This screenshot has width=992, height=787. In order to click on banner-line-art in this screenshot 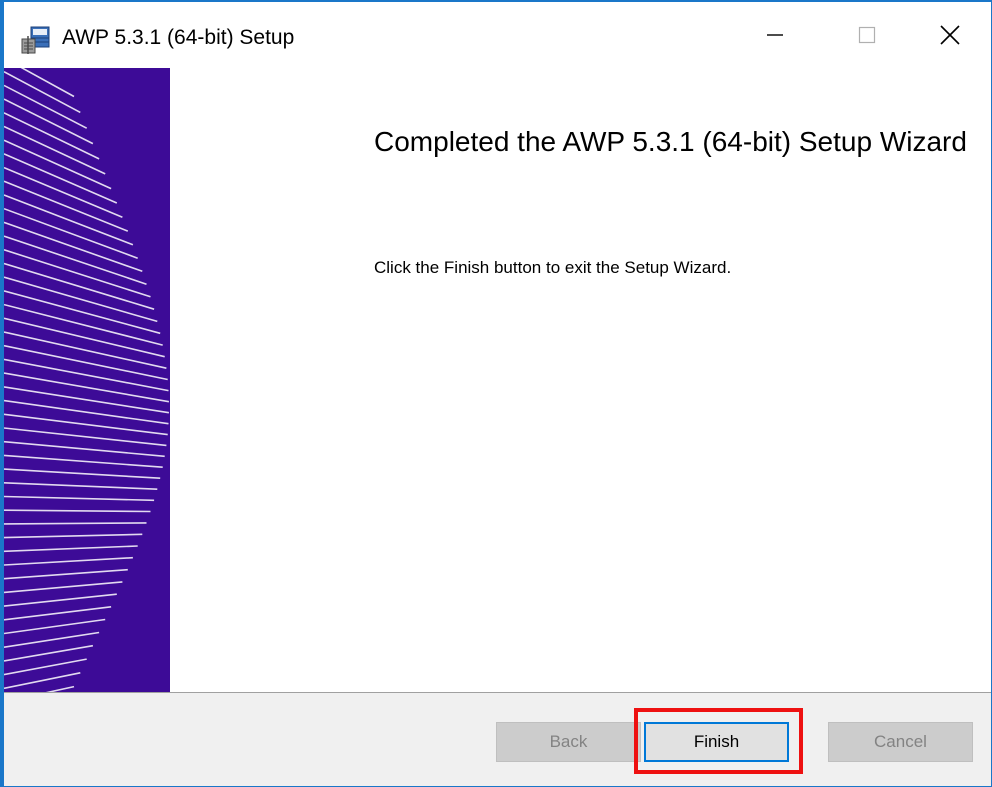, I will do `click(87, 380)`.